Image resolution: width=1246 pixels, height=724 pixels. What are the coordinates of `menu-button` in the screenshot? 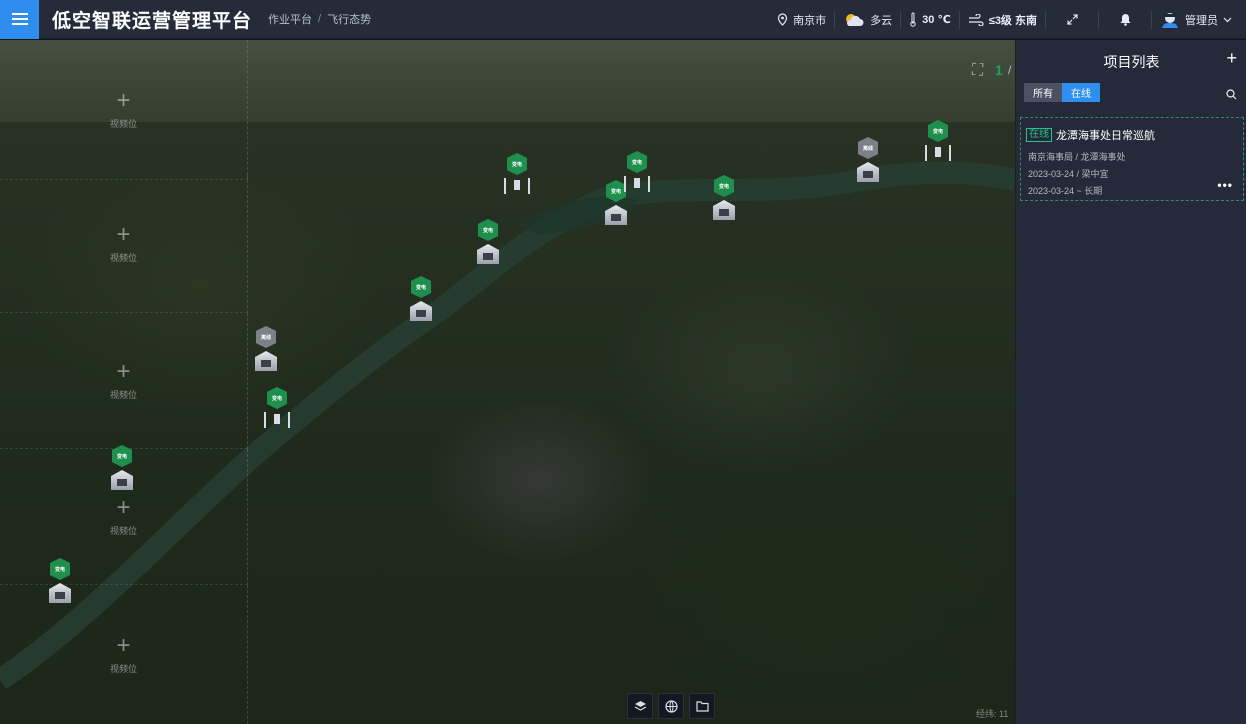 It's located at (19, 19).